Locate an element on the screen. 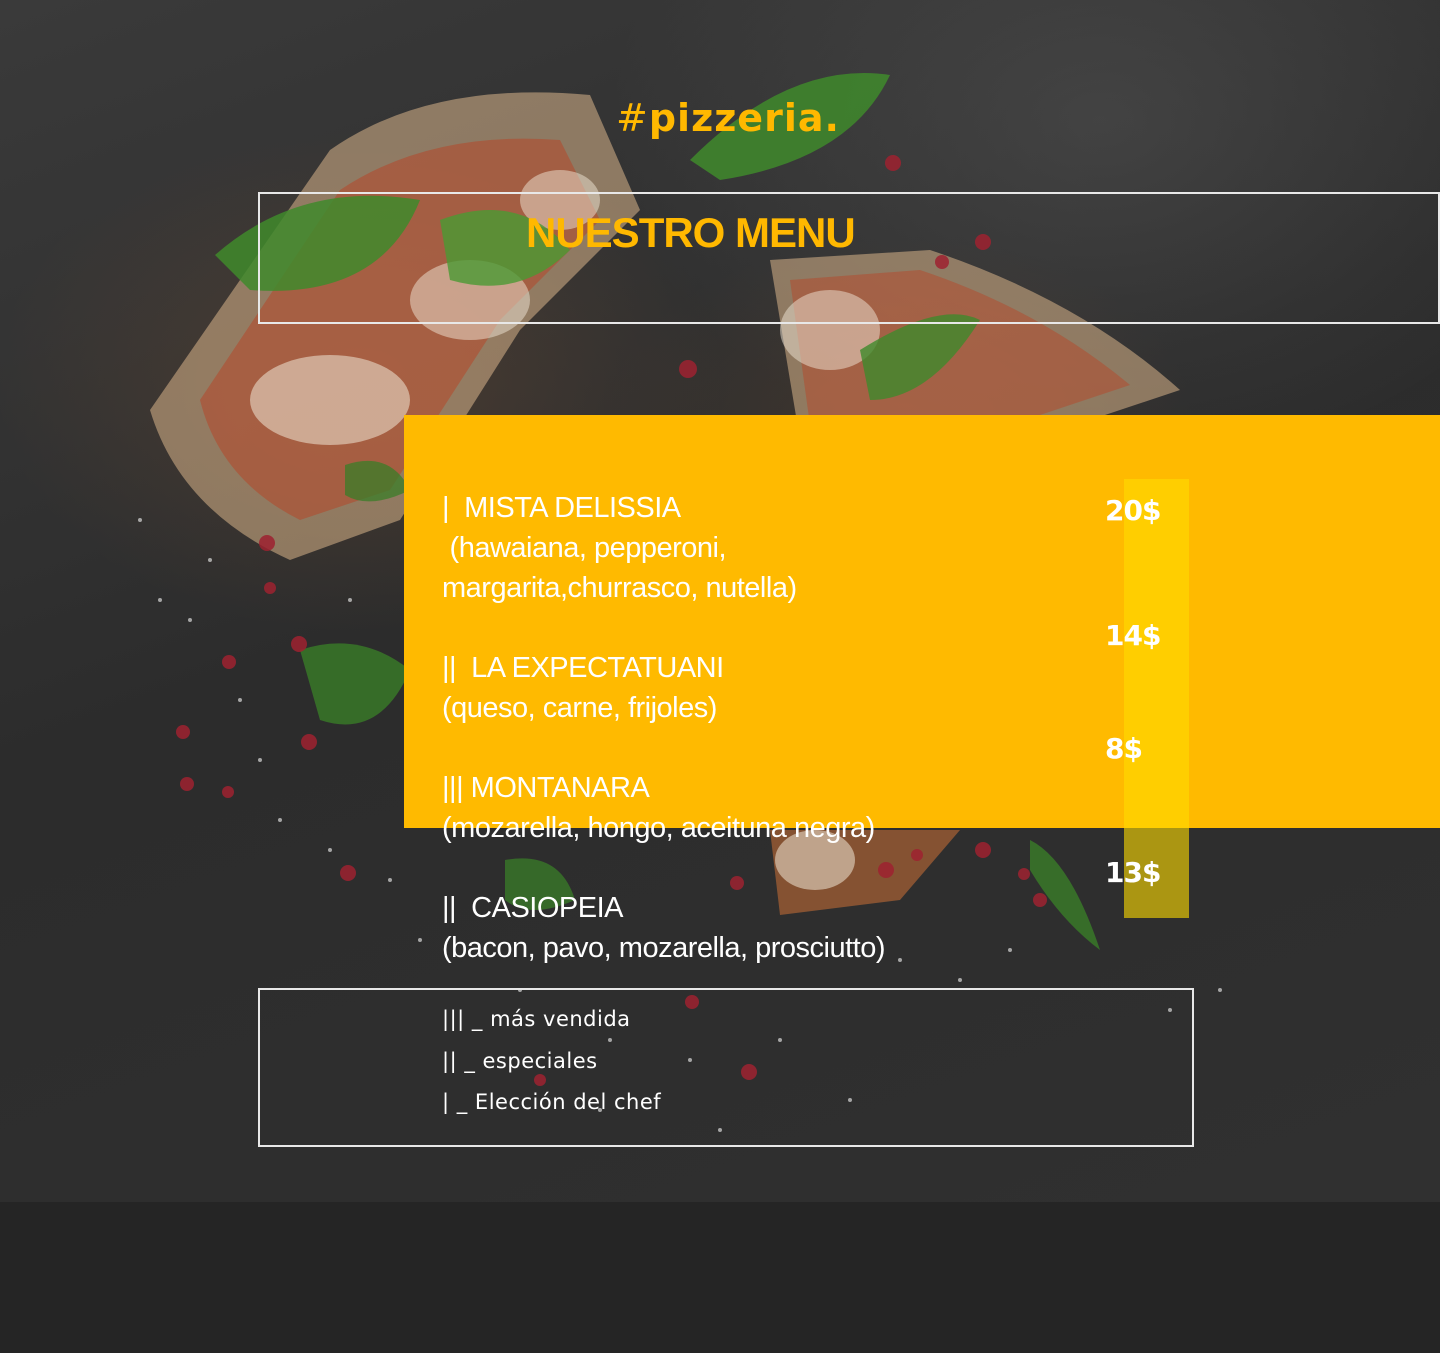 This screenshot has width=1440, height=1353. item-price: 8$ is located at coordinates (1124, 748).